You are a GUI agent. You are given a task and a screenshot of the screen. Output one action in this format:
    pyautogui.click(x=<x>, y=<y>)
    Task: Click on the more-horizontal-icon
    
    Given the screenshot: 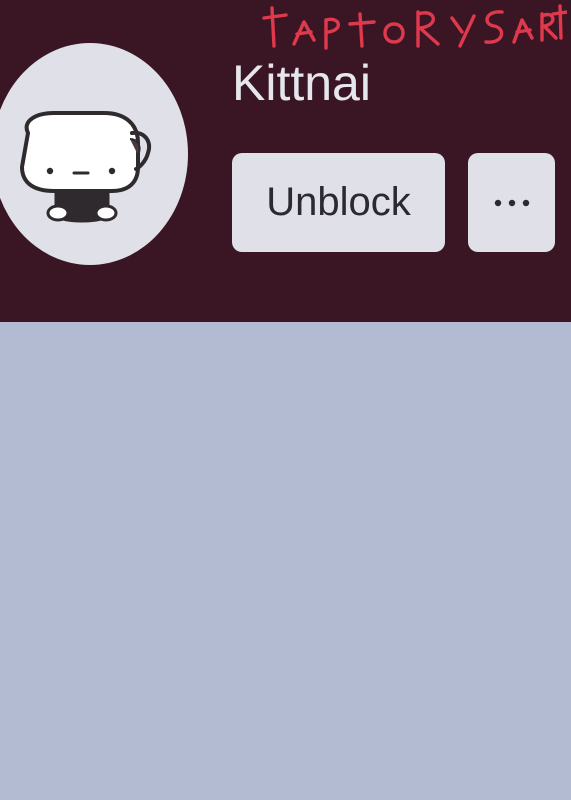 What is the action you would take?
    pyautogui.click(x=511, y=202)
    